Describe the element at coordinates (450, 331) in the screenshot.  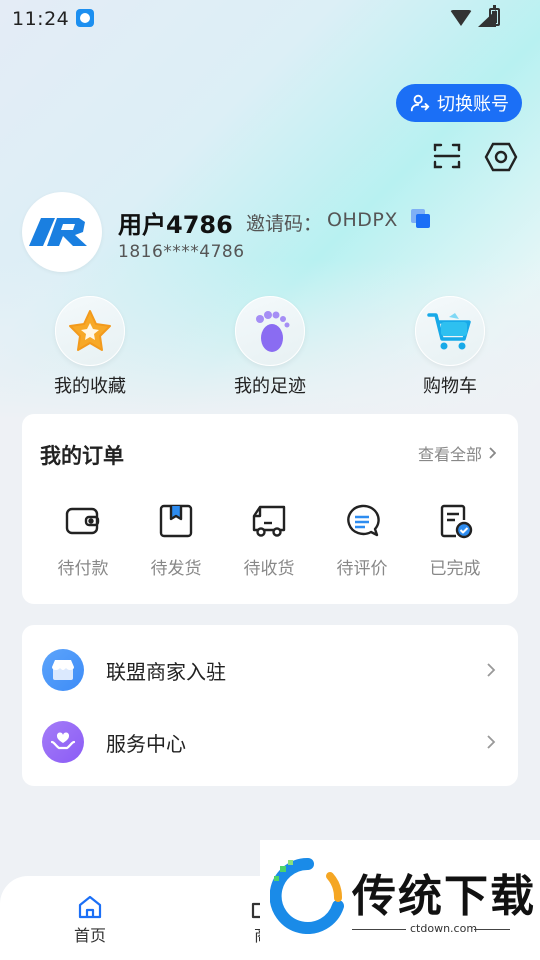
I see `cart-icon` at that location.